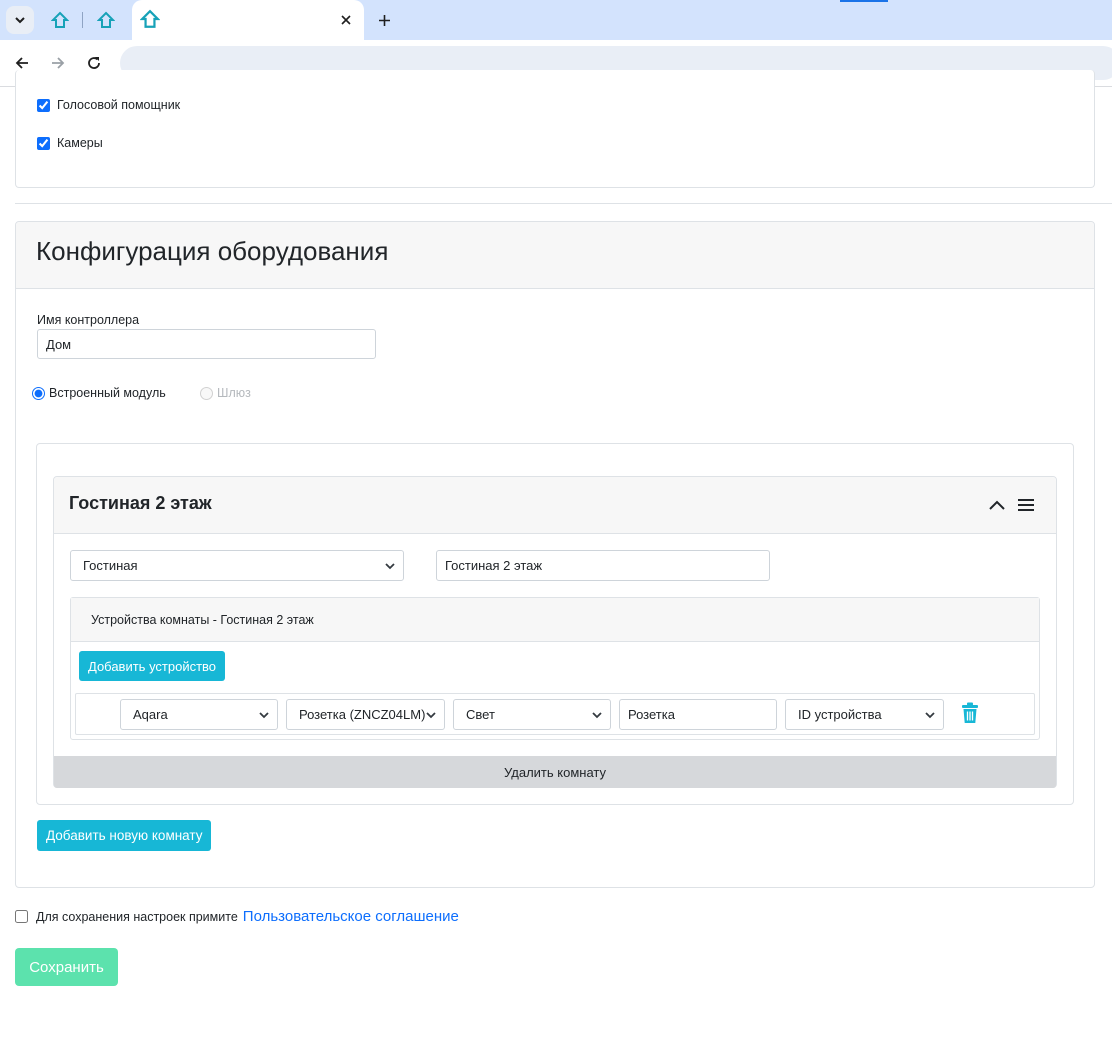 This screenshot has width=1112, height=1041. What do you see at coordinates (110, 565) in the screenshot?
I see `room-type-value: Гостиная` at bounding box center [110, 565].